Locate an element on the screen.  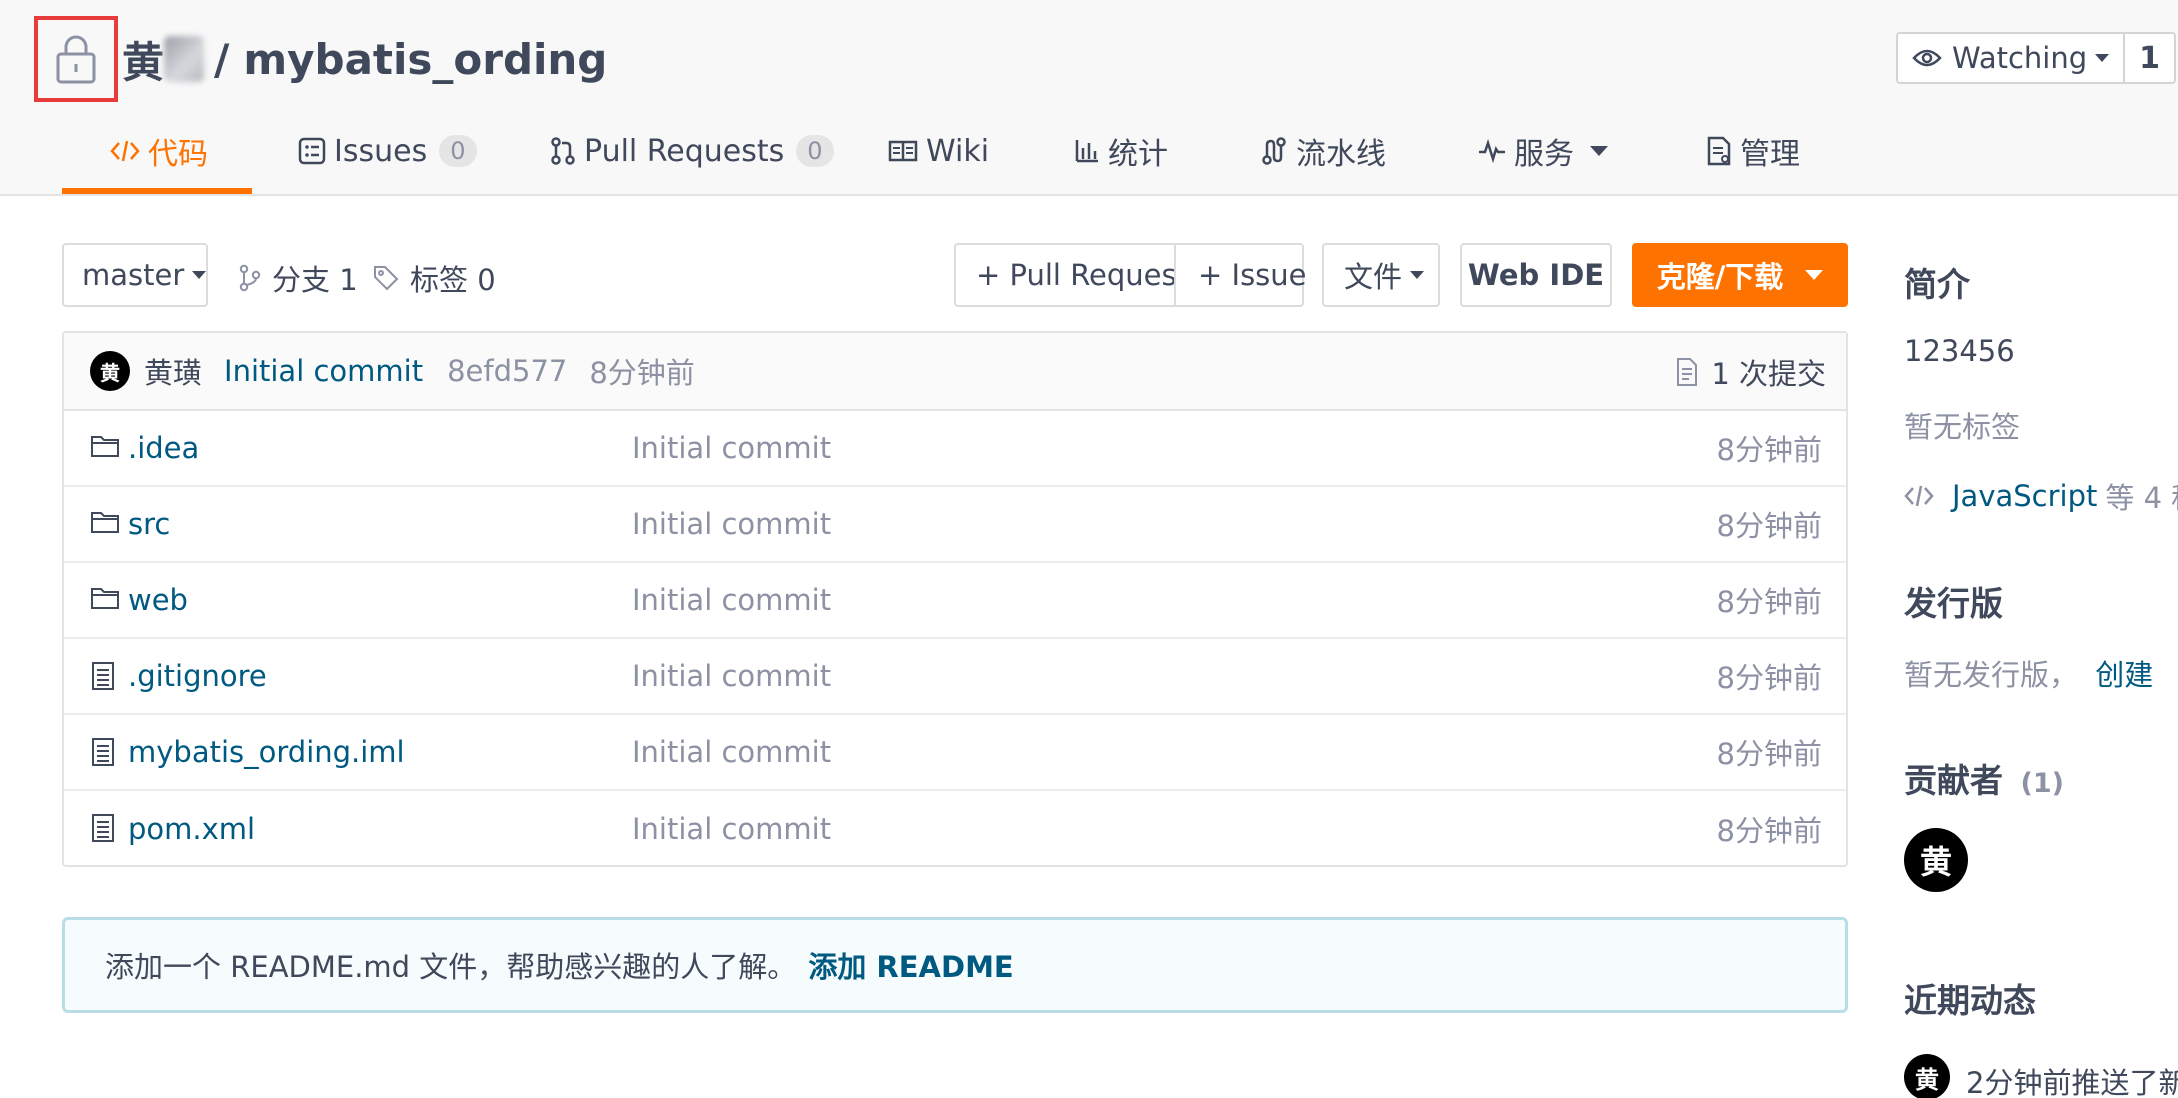
new-pull-request-button: + Pull Request is located at coordinates (1071, 275).